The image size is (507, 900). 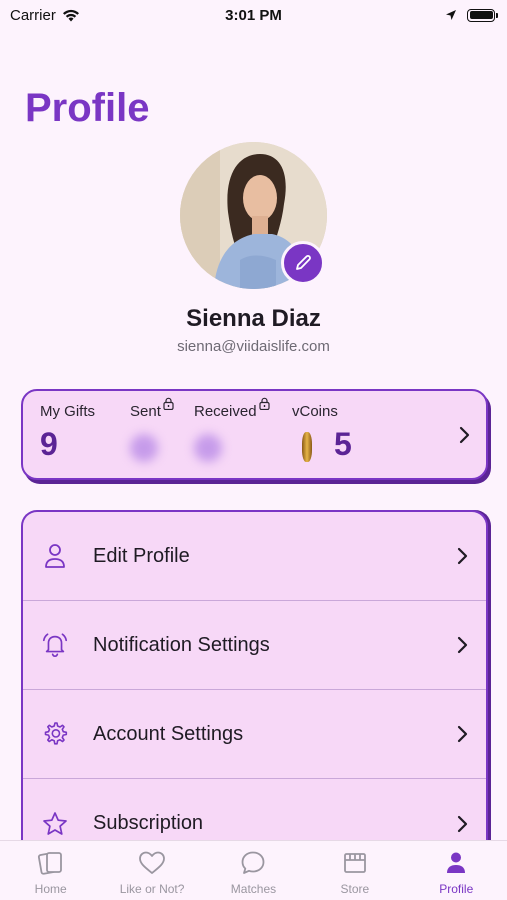 What do you see at coordinates (56, 733) in the screenshot?
I see `gear-icon` at bounding box center [56, 733].